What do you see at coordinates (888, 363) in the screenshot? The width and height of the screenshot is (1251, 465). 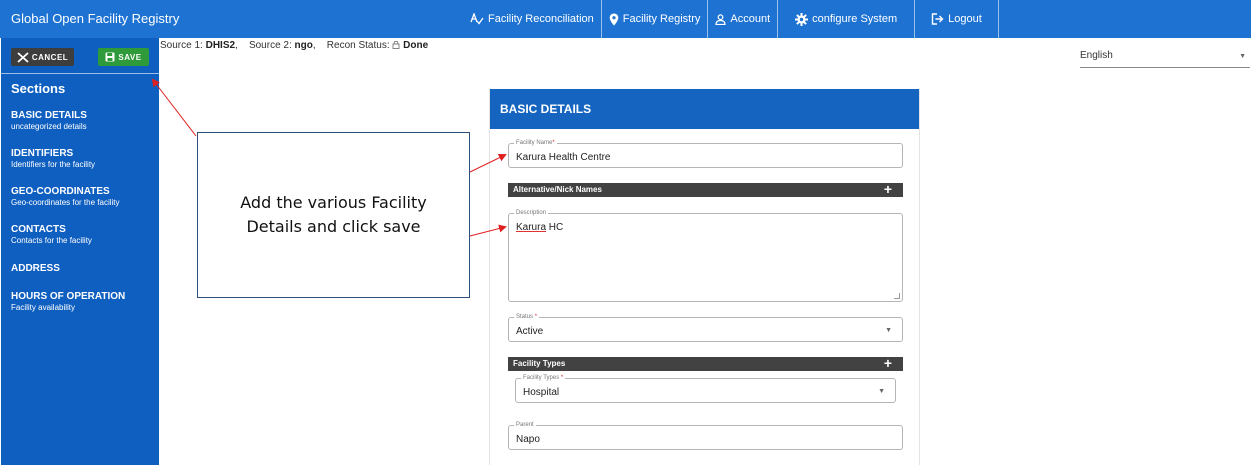 I see `add-facility-type-icon: +` at bounding box center [888, 363].